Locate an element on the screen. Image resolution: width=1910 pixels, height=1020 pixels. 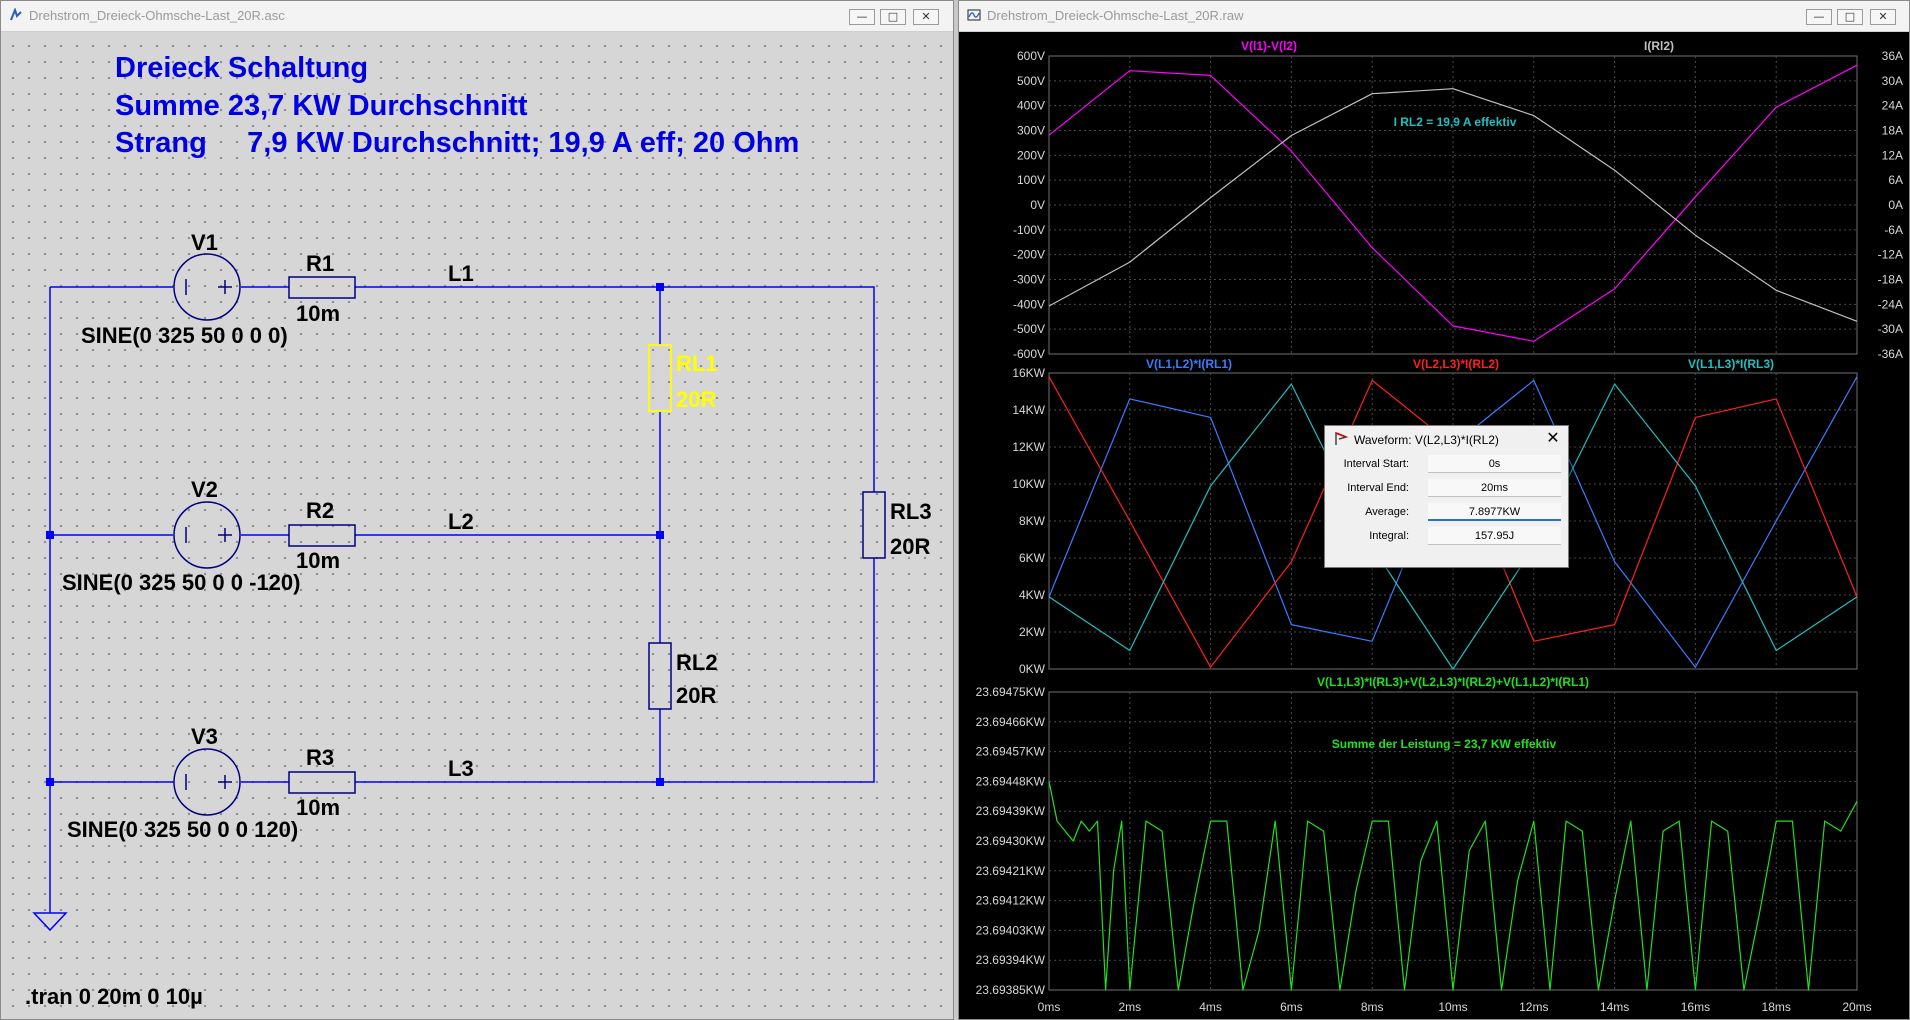
series-label-p-rl1: V(L1,L2)*I(RL1) is located at coordinates (1189, 364).